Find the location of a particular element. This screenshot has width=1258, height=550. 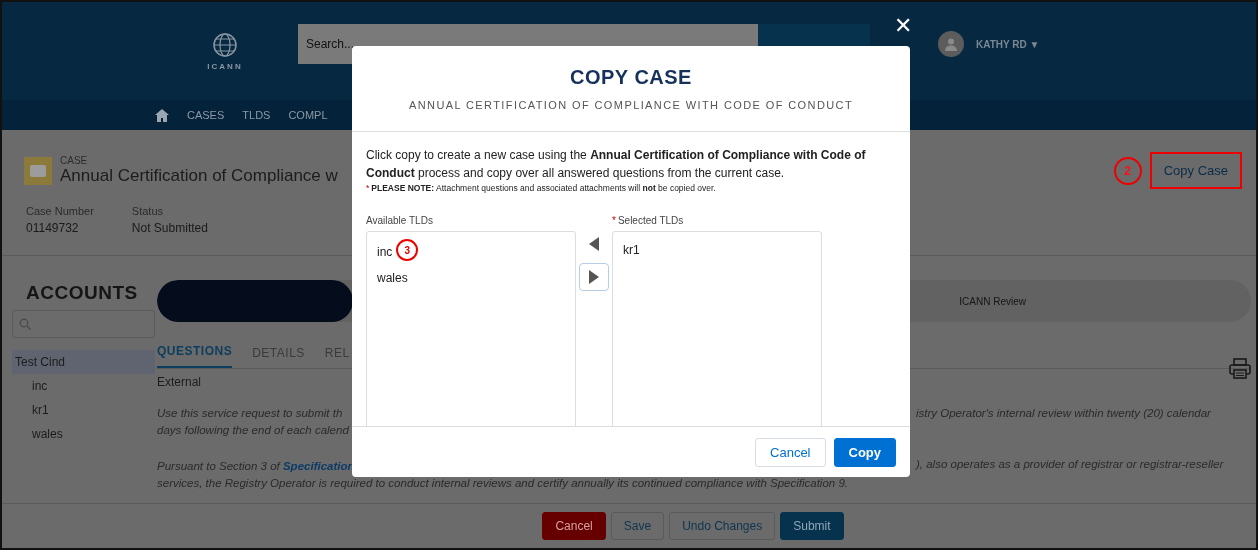

footer-button: Save is located at coordinates (637, 526).